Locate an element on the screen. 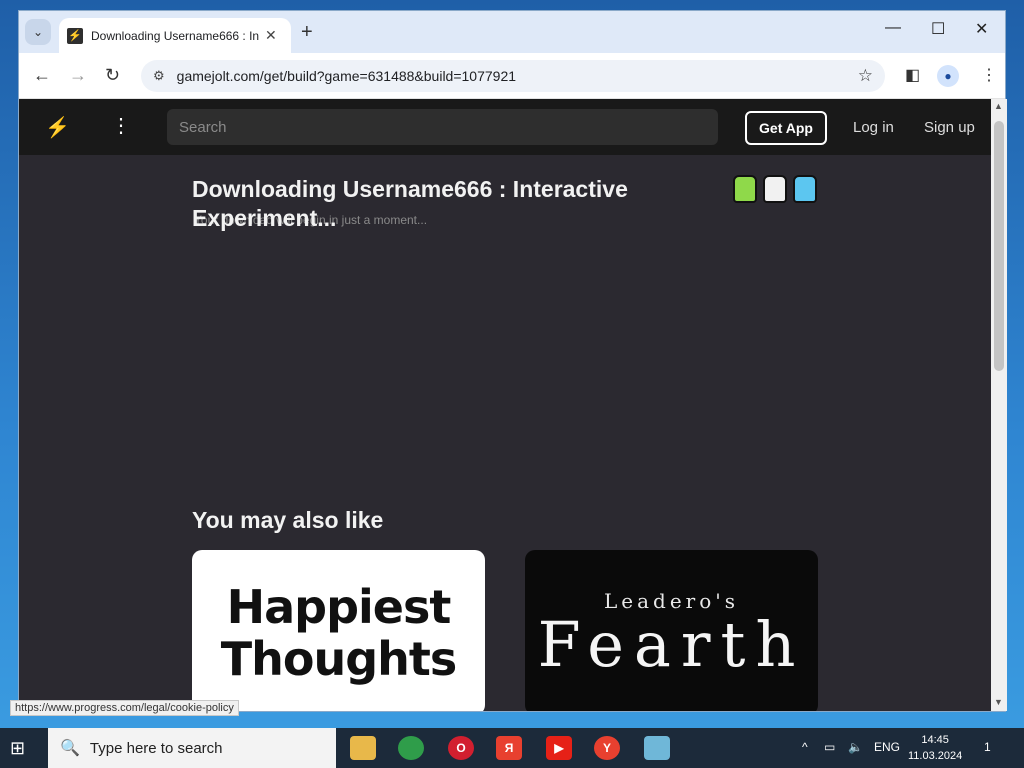  more-icon: ⋮ is located at coordinates (121, 125).